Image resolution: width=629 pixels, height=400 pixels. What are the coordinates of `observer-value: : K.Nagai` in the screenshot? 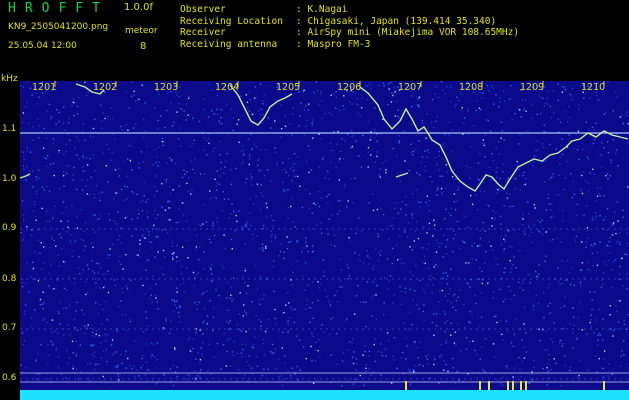 It's located at (322, 9).